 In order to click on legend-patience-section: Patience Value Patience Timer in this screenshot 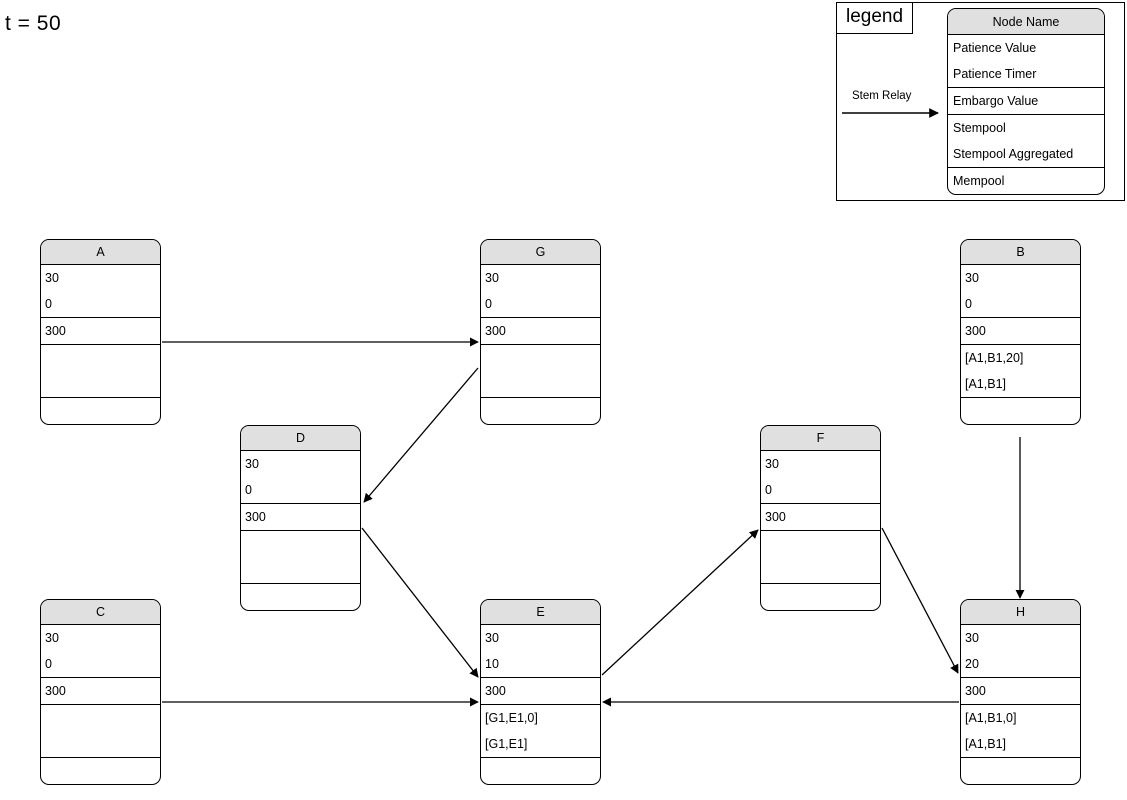, I will do `click(1026, 61)`.